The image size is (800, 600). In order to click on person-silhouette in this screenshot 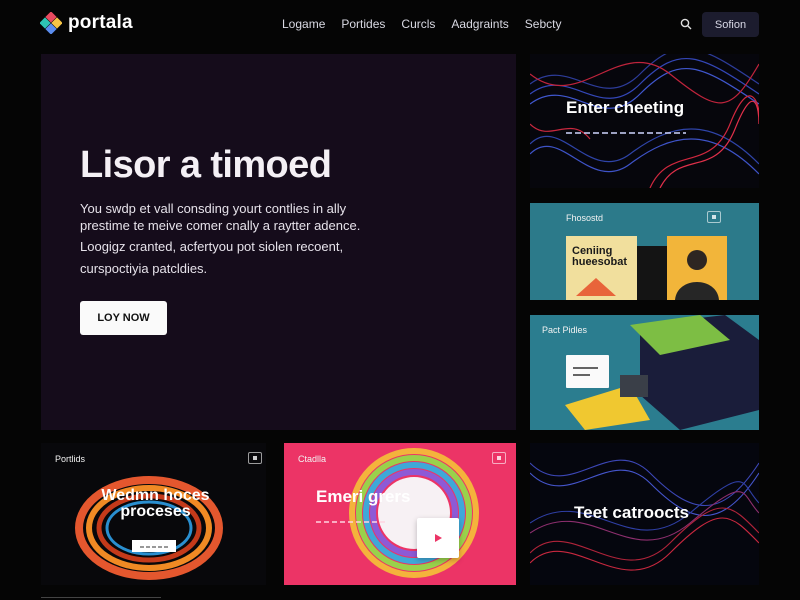, I will do `click(697, 275)`.